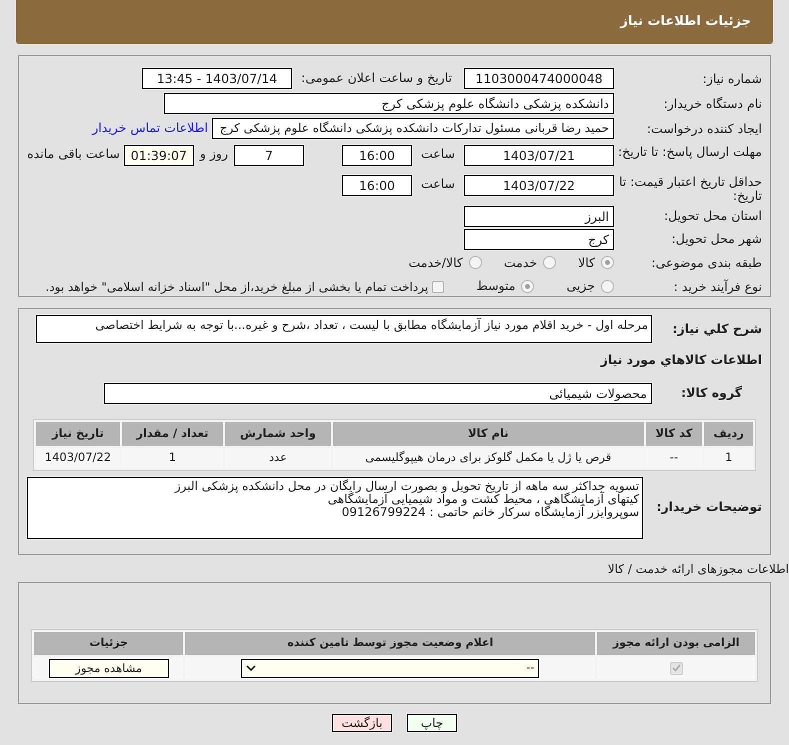 The width and height of the screenshot is (789, 745). What do you see at coordinates (74, 154) in the screenshot?
I see `field-label: ساعت باقی مانده` at bounding box center [74, 154].